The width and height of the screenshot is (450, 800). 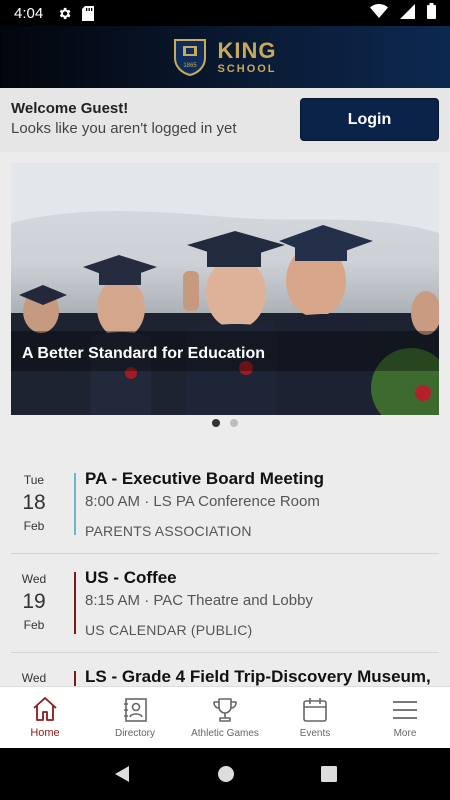 What do you see at coordinates (202, 501) in the screenshot?
I see `event-time-location: 8:00 AM · LS PA Conference Room` at bounding box center [202, 501].